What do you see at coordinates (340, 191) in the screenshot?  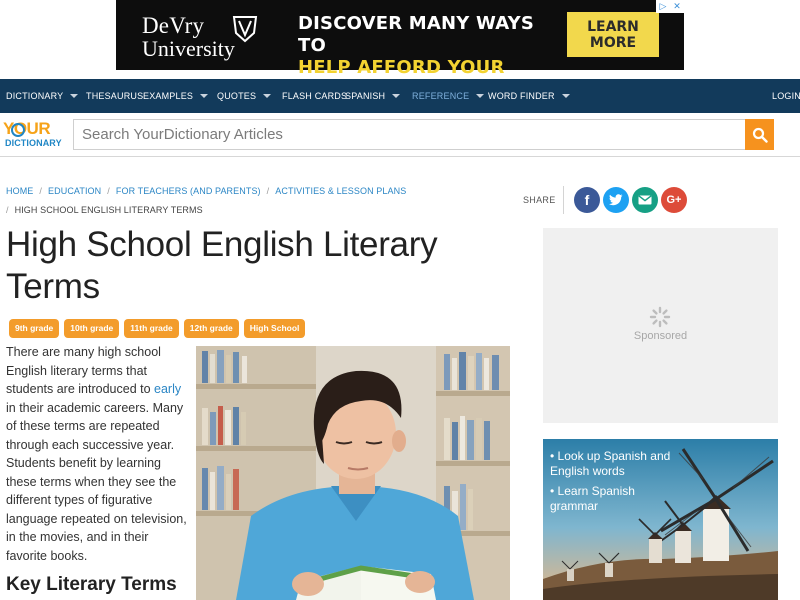 I see `breadcrumb-activities: ACTIVITIES & LESSON PLANS` at bounding box center [340, 191].